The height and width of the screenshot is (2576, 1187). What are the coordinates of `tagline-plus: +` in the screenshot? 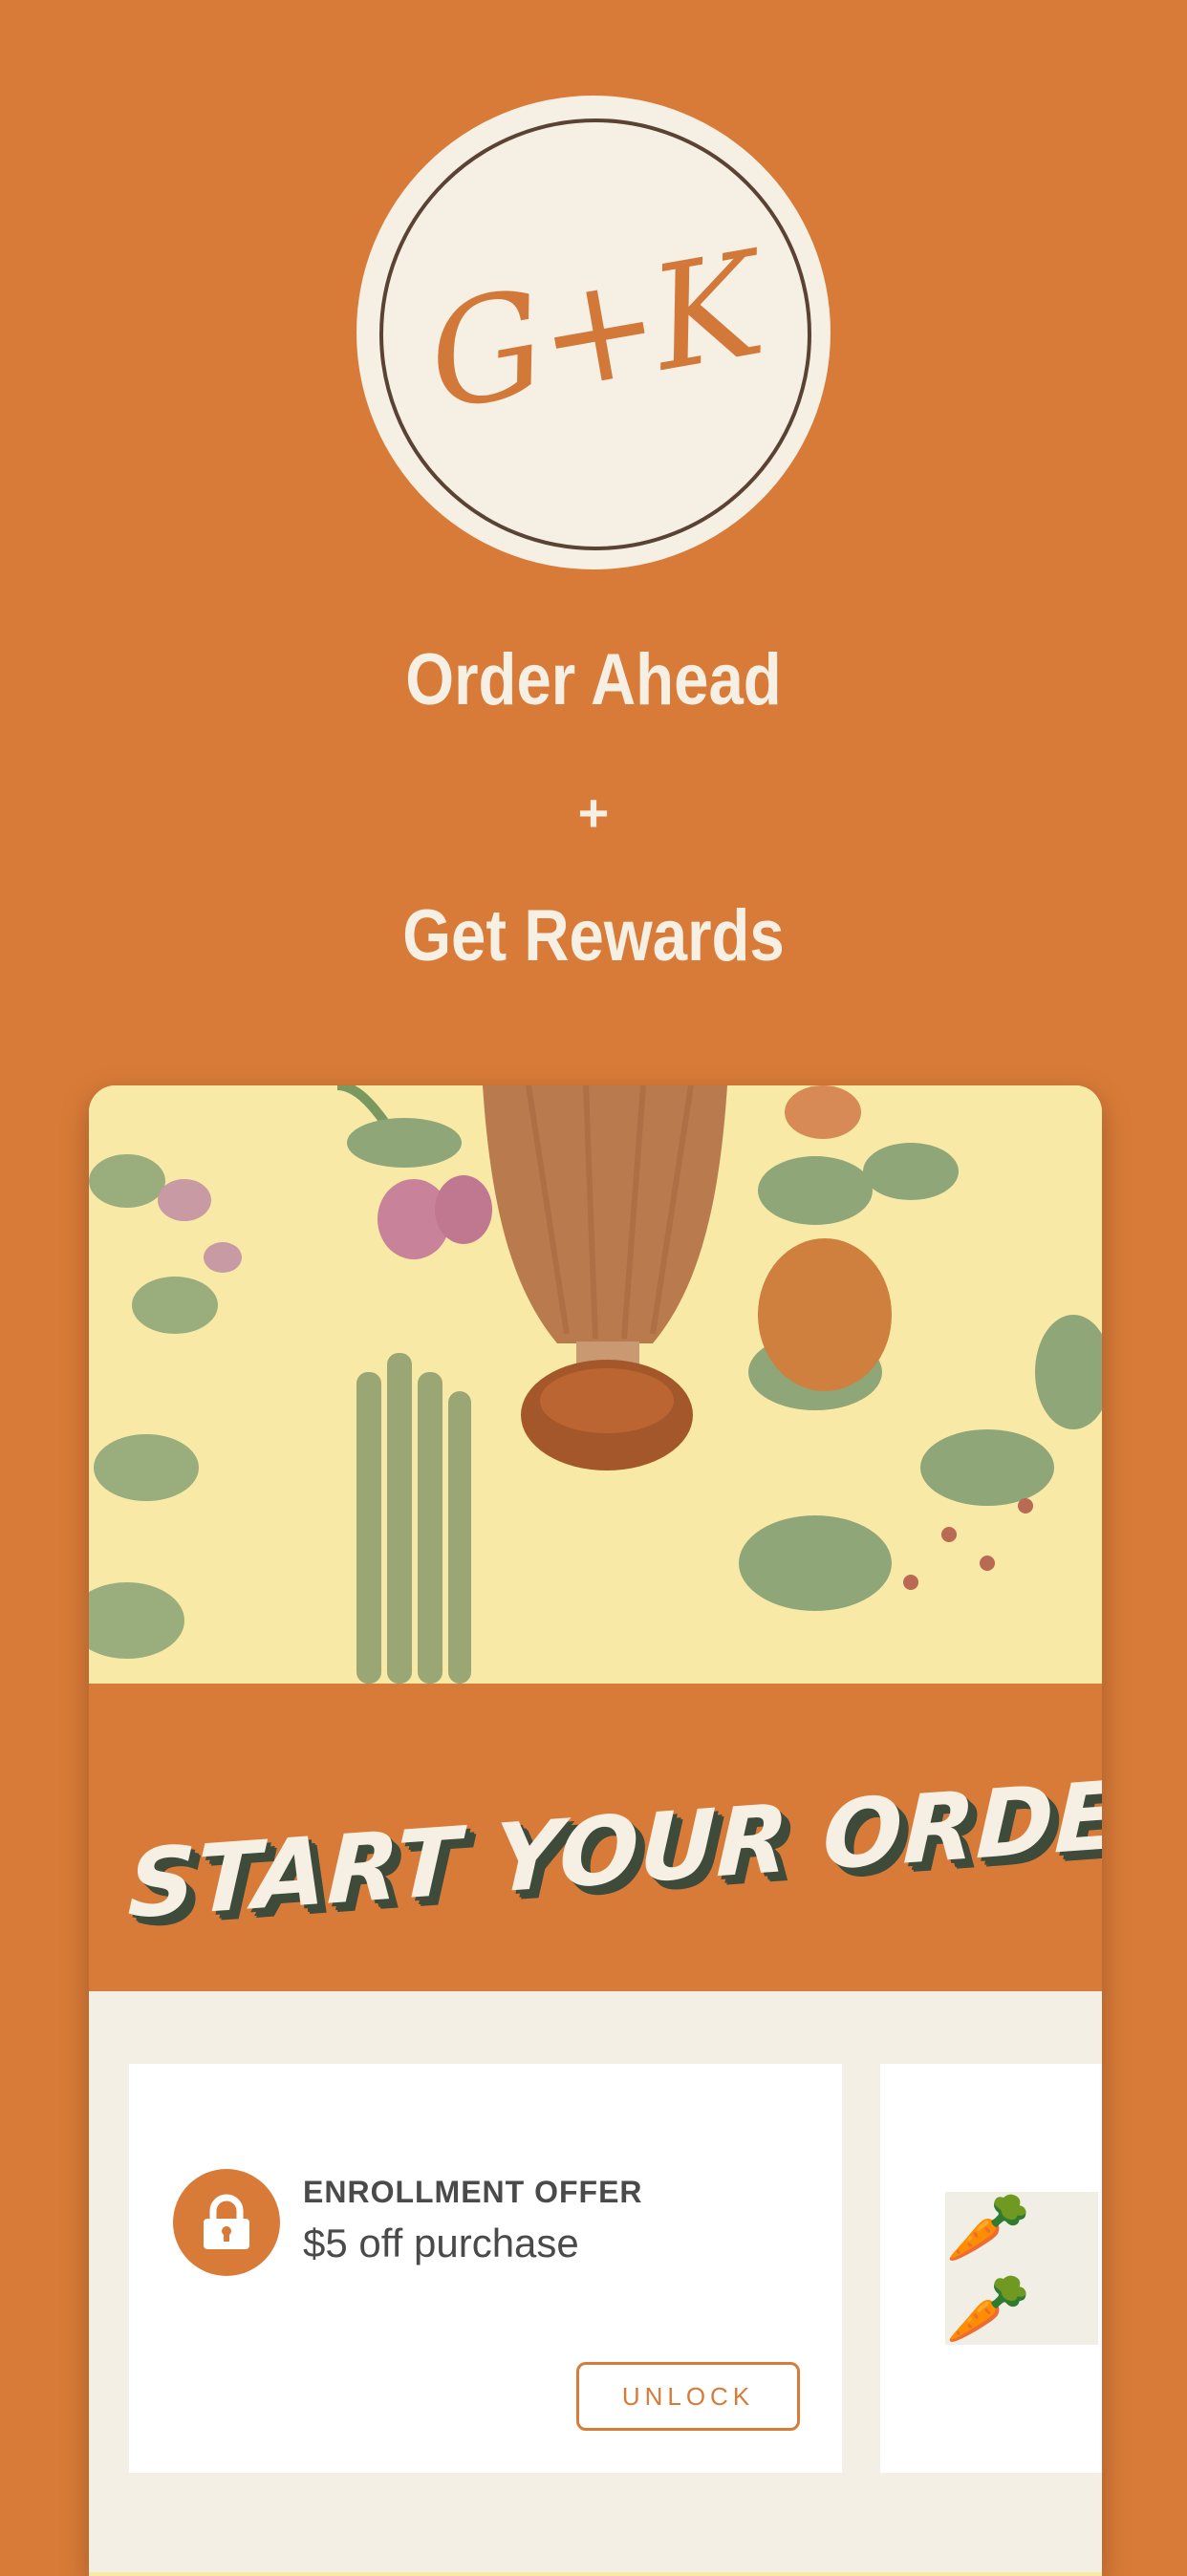 It's located at (593, 813).